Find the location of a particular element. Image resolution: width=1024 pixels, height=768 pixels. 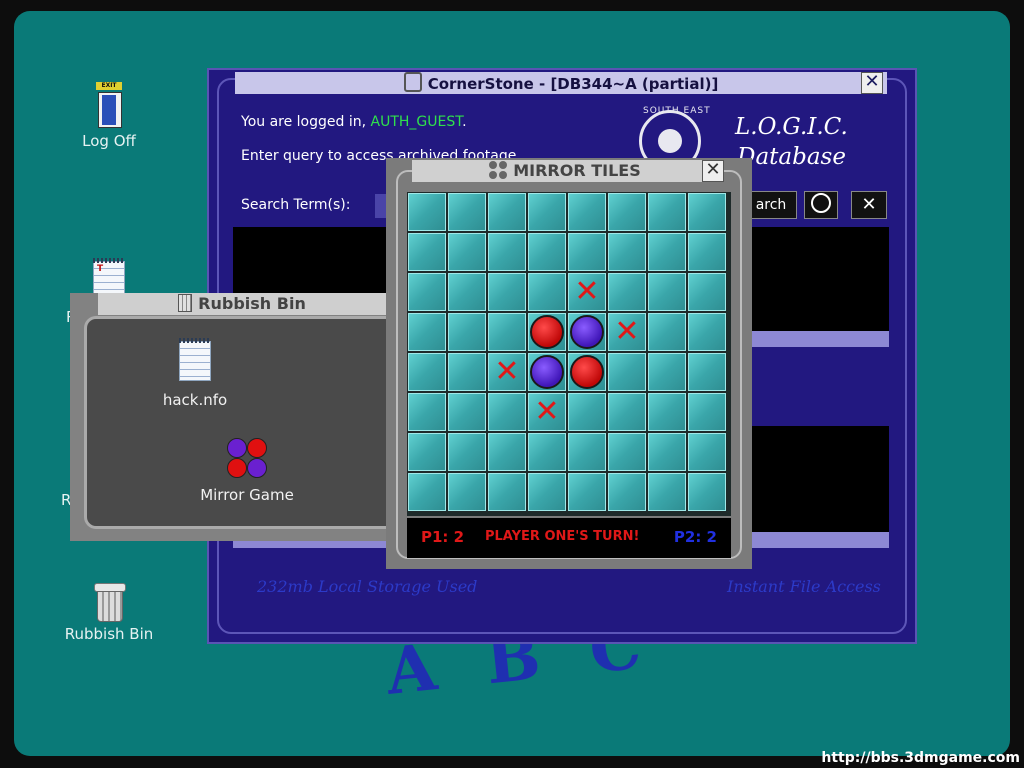

mirror-tiles-close-button: ✕ is located at coordinates (713, 171).